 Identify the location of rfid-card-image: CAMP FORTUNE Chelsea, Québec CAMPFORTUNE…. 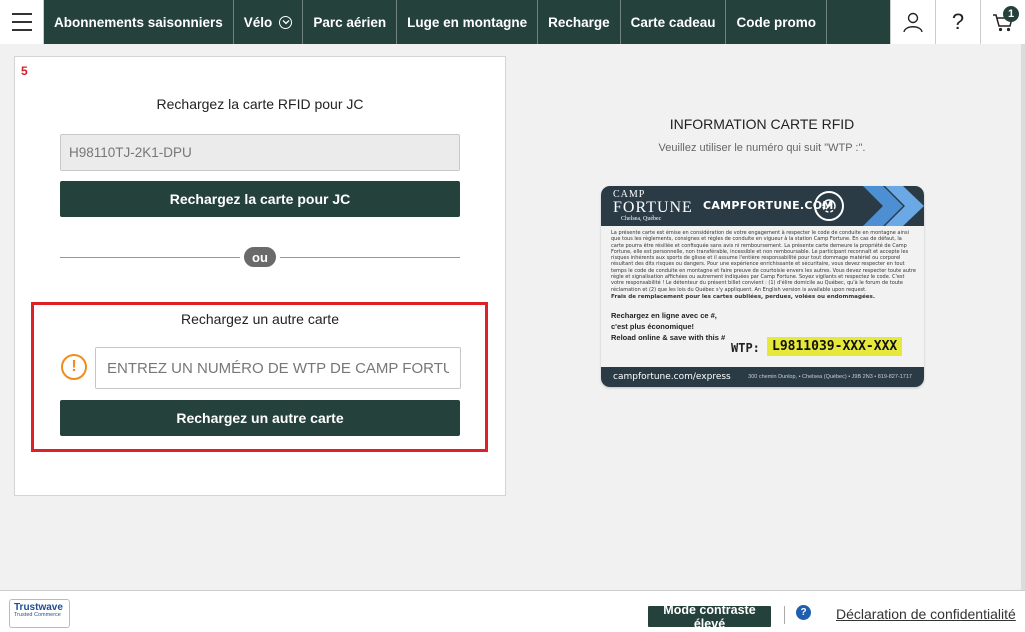
(762, 286).